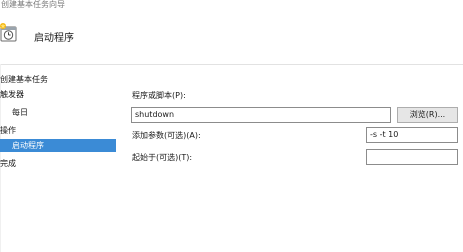 The image size is (463, 252). Describe the element at coordinates (10, 33) in the screenshot. I see `clock-calendar-icon` at that location.